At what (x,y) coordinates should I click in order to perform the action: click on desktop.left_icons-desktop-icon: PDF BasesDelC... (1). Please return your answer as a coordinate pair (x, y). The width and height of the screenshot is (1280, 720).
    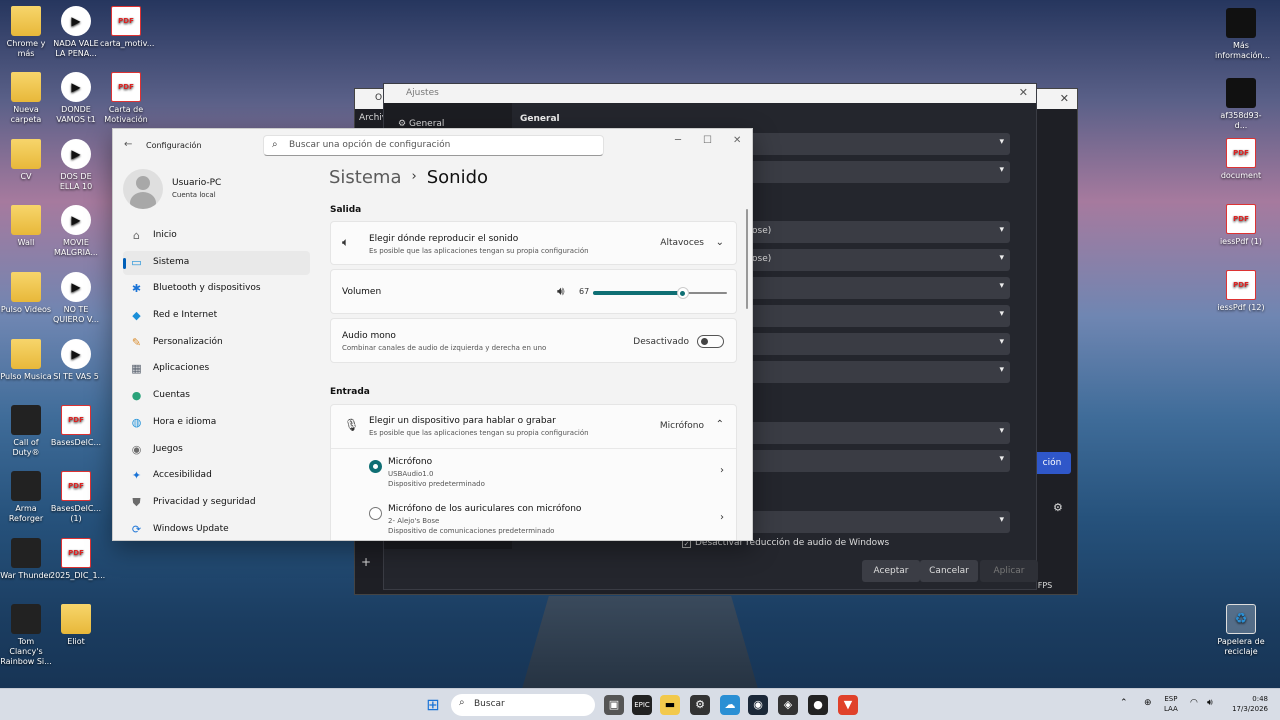
    Looking at the image, I should click on (76, 497).